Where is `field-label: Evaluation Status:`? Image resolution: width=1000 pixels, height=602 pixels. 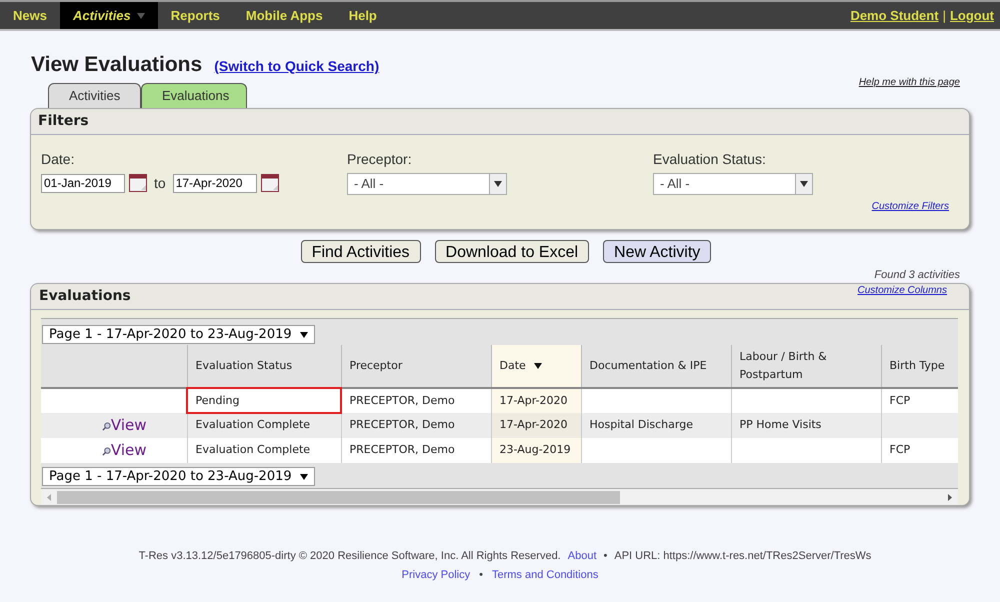 field-label: Evaluation Status: is located at coordinates (710, 159).